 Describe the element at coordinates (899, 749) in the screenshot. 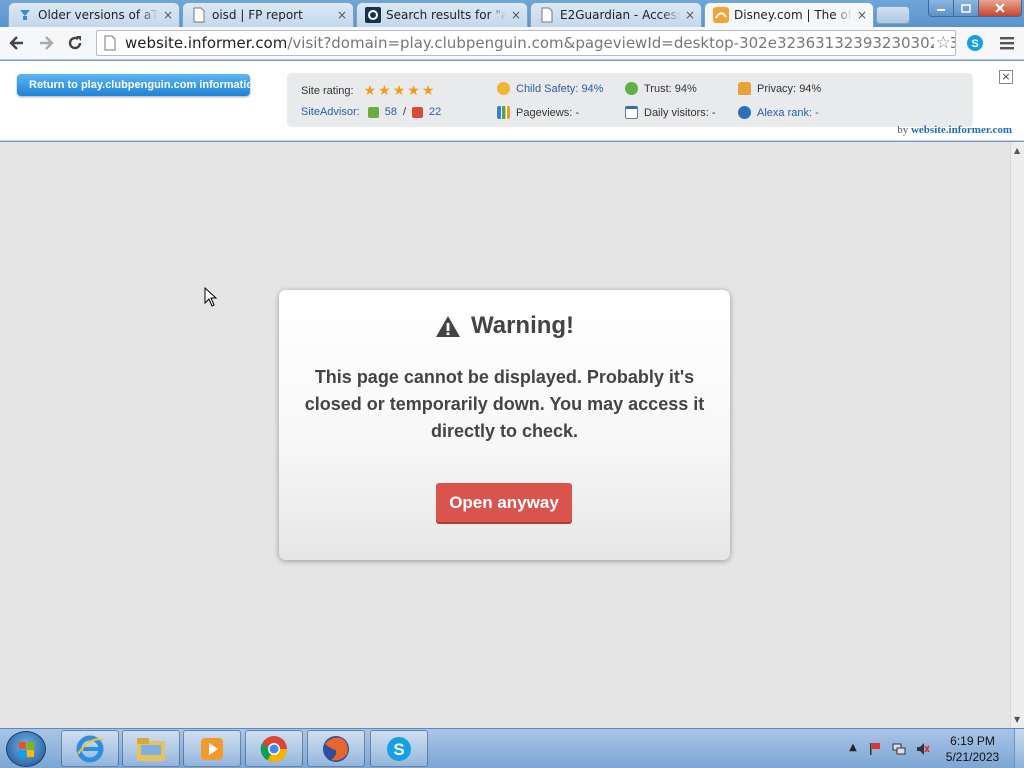

I see `network-icon` at that location.